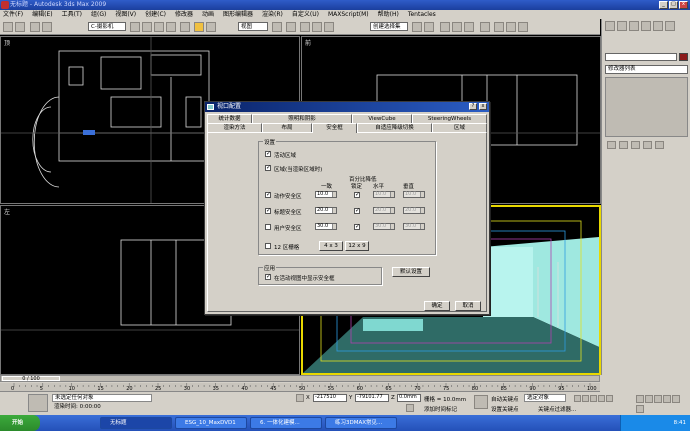 The image size is (690, 431). I want to click on menu-modifiers: 修改器, so click(184, 14).